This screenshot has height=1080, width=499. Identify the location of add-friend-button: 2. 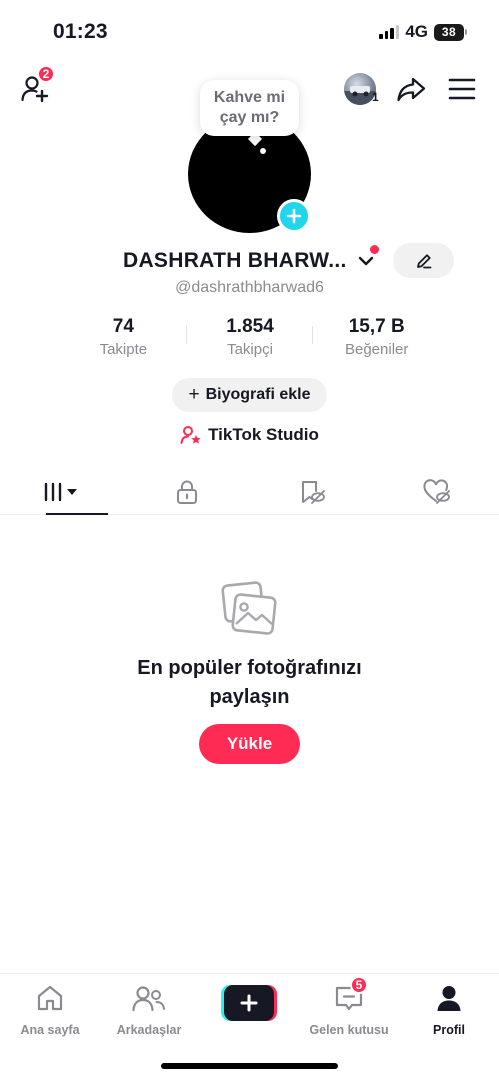
(37, 84).